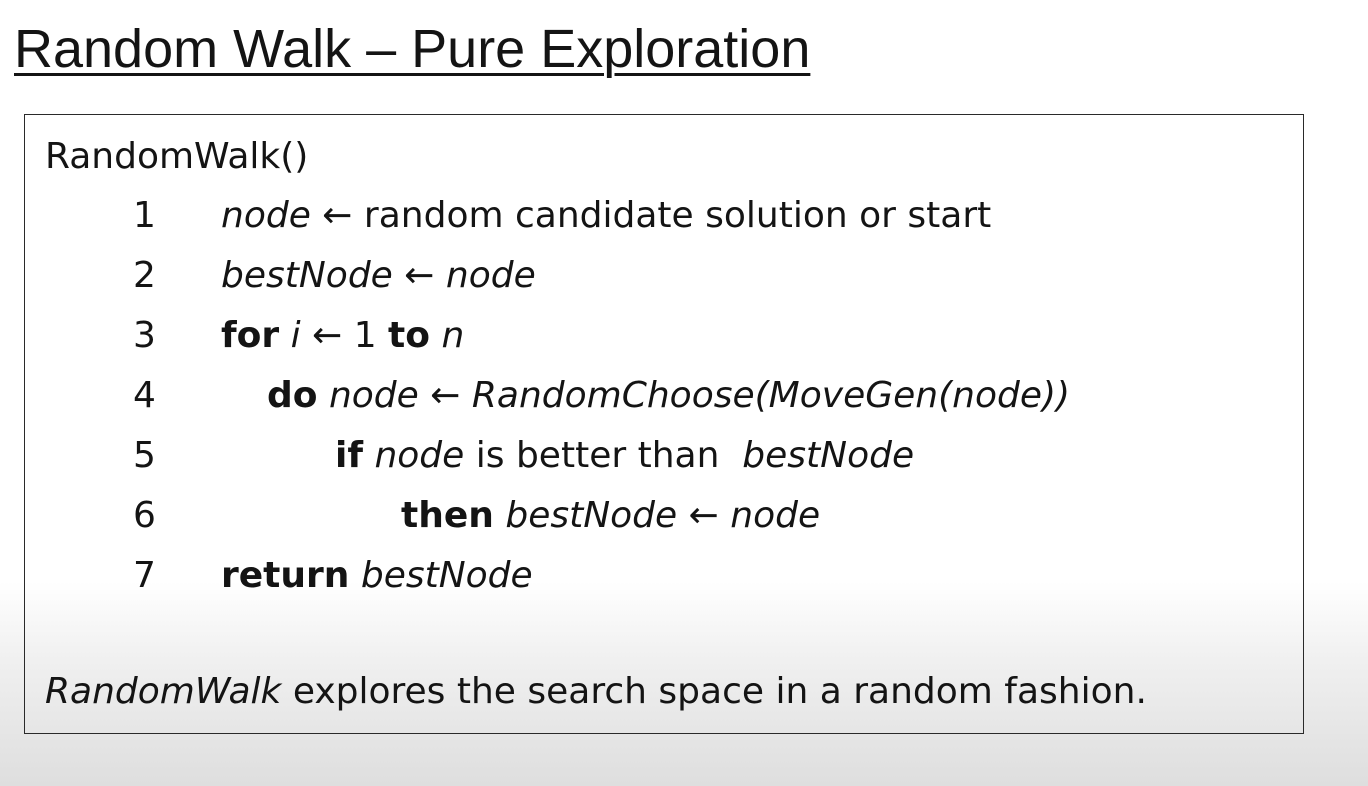 This screenshot has height=786, width=1368. I want to click on line-number: 7, so click(144, 575).